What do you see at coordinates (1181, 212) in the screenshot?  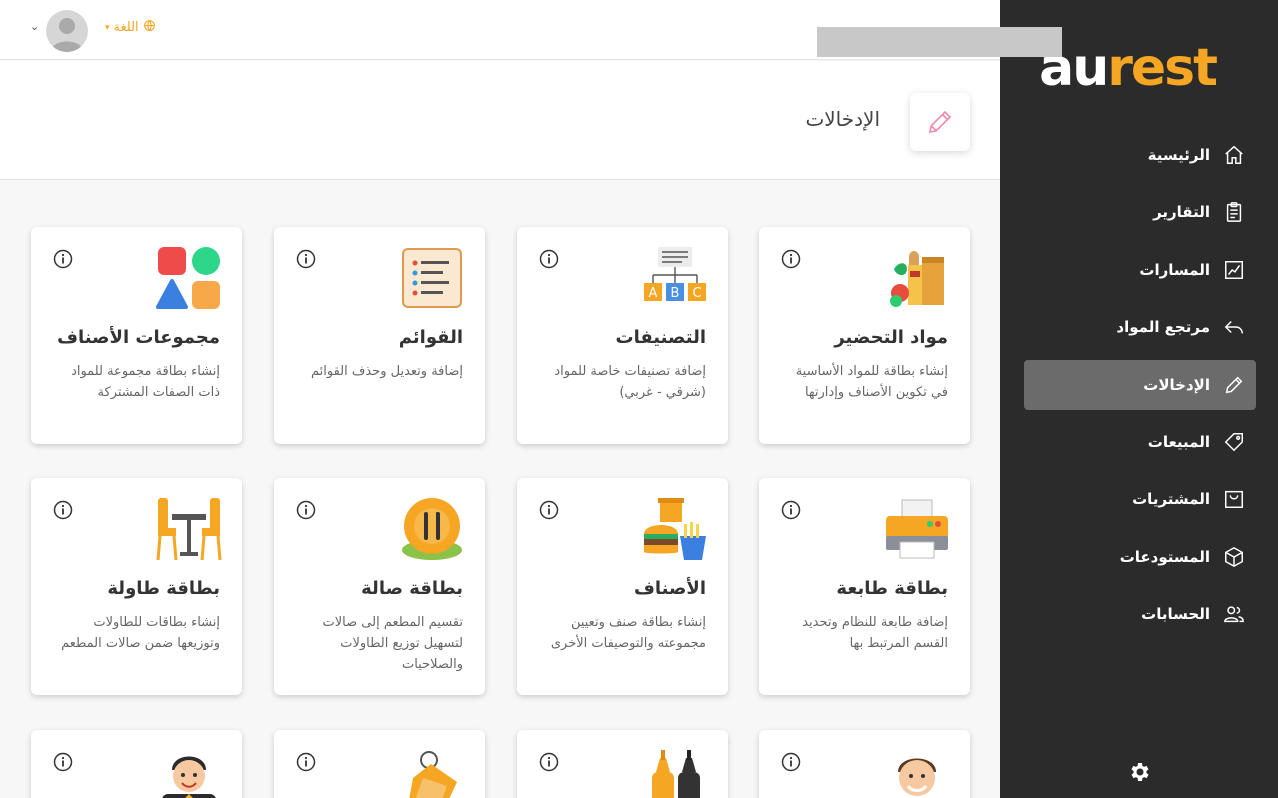 I see `sidebar-item-label: التقارير` at bounding box center [1181, 212].